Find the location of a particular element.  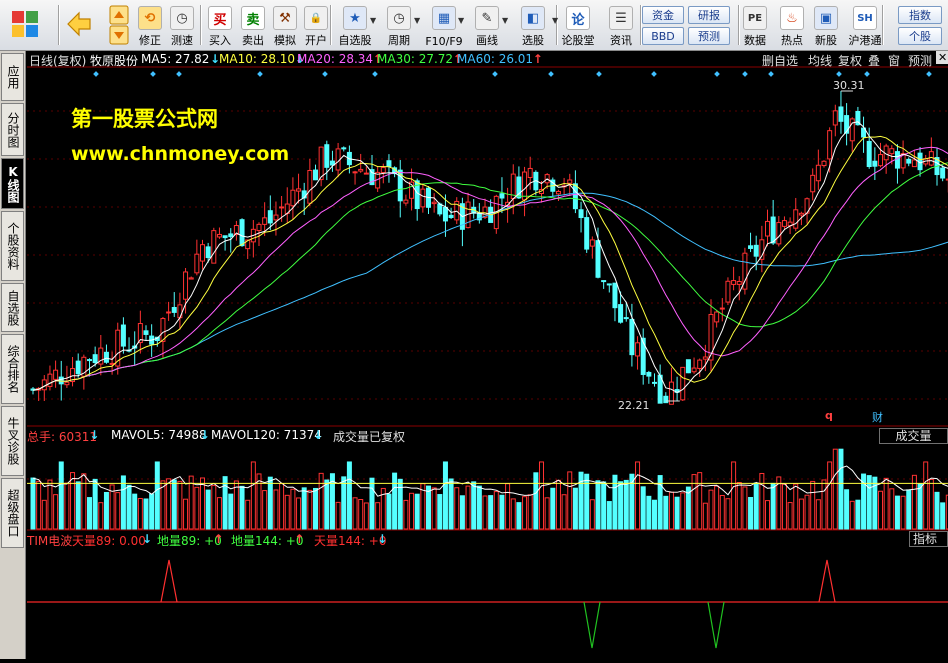

toolbar-separator is located at coordinates (557, 25).